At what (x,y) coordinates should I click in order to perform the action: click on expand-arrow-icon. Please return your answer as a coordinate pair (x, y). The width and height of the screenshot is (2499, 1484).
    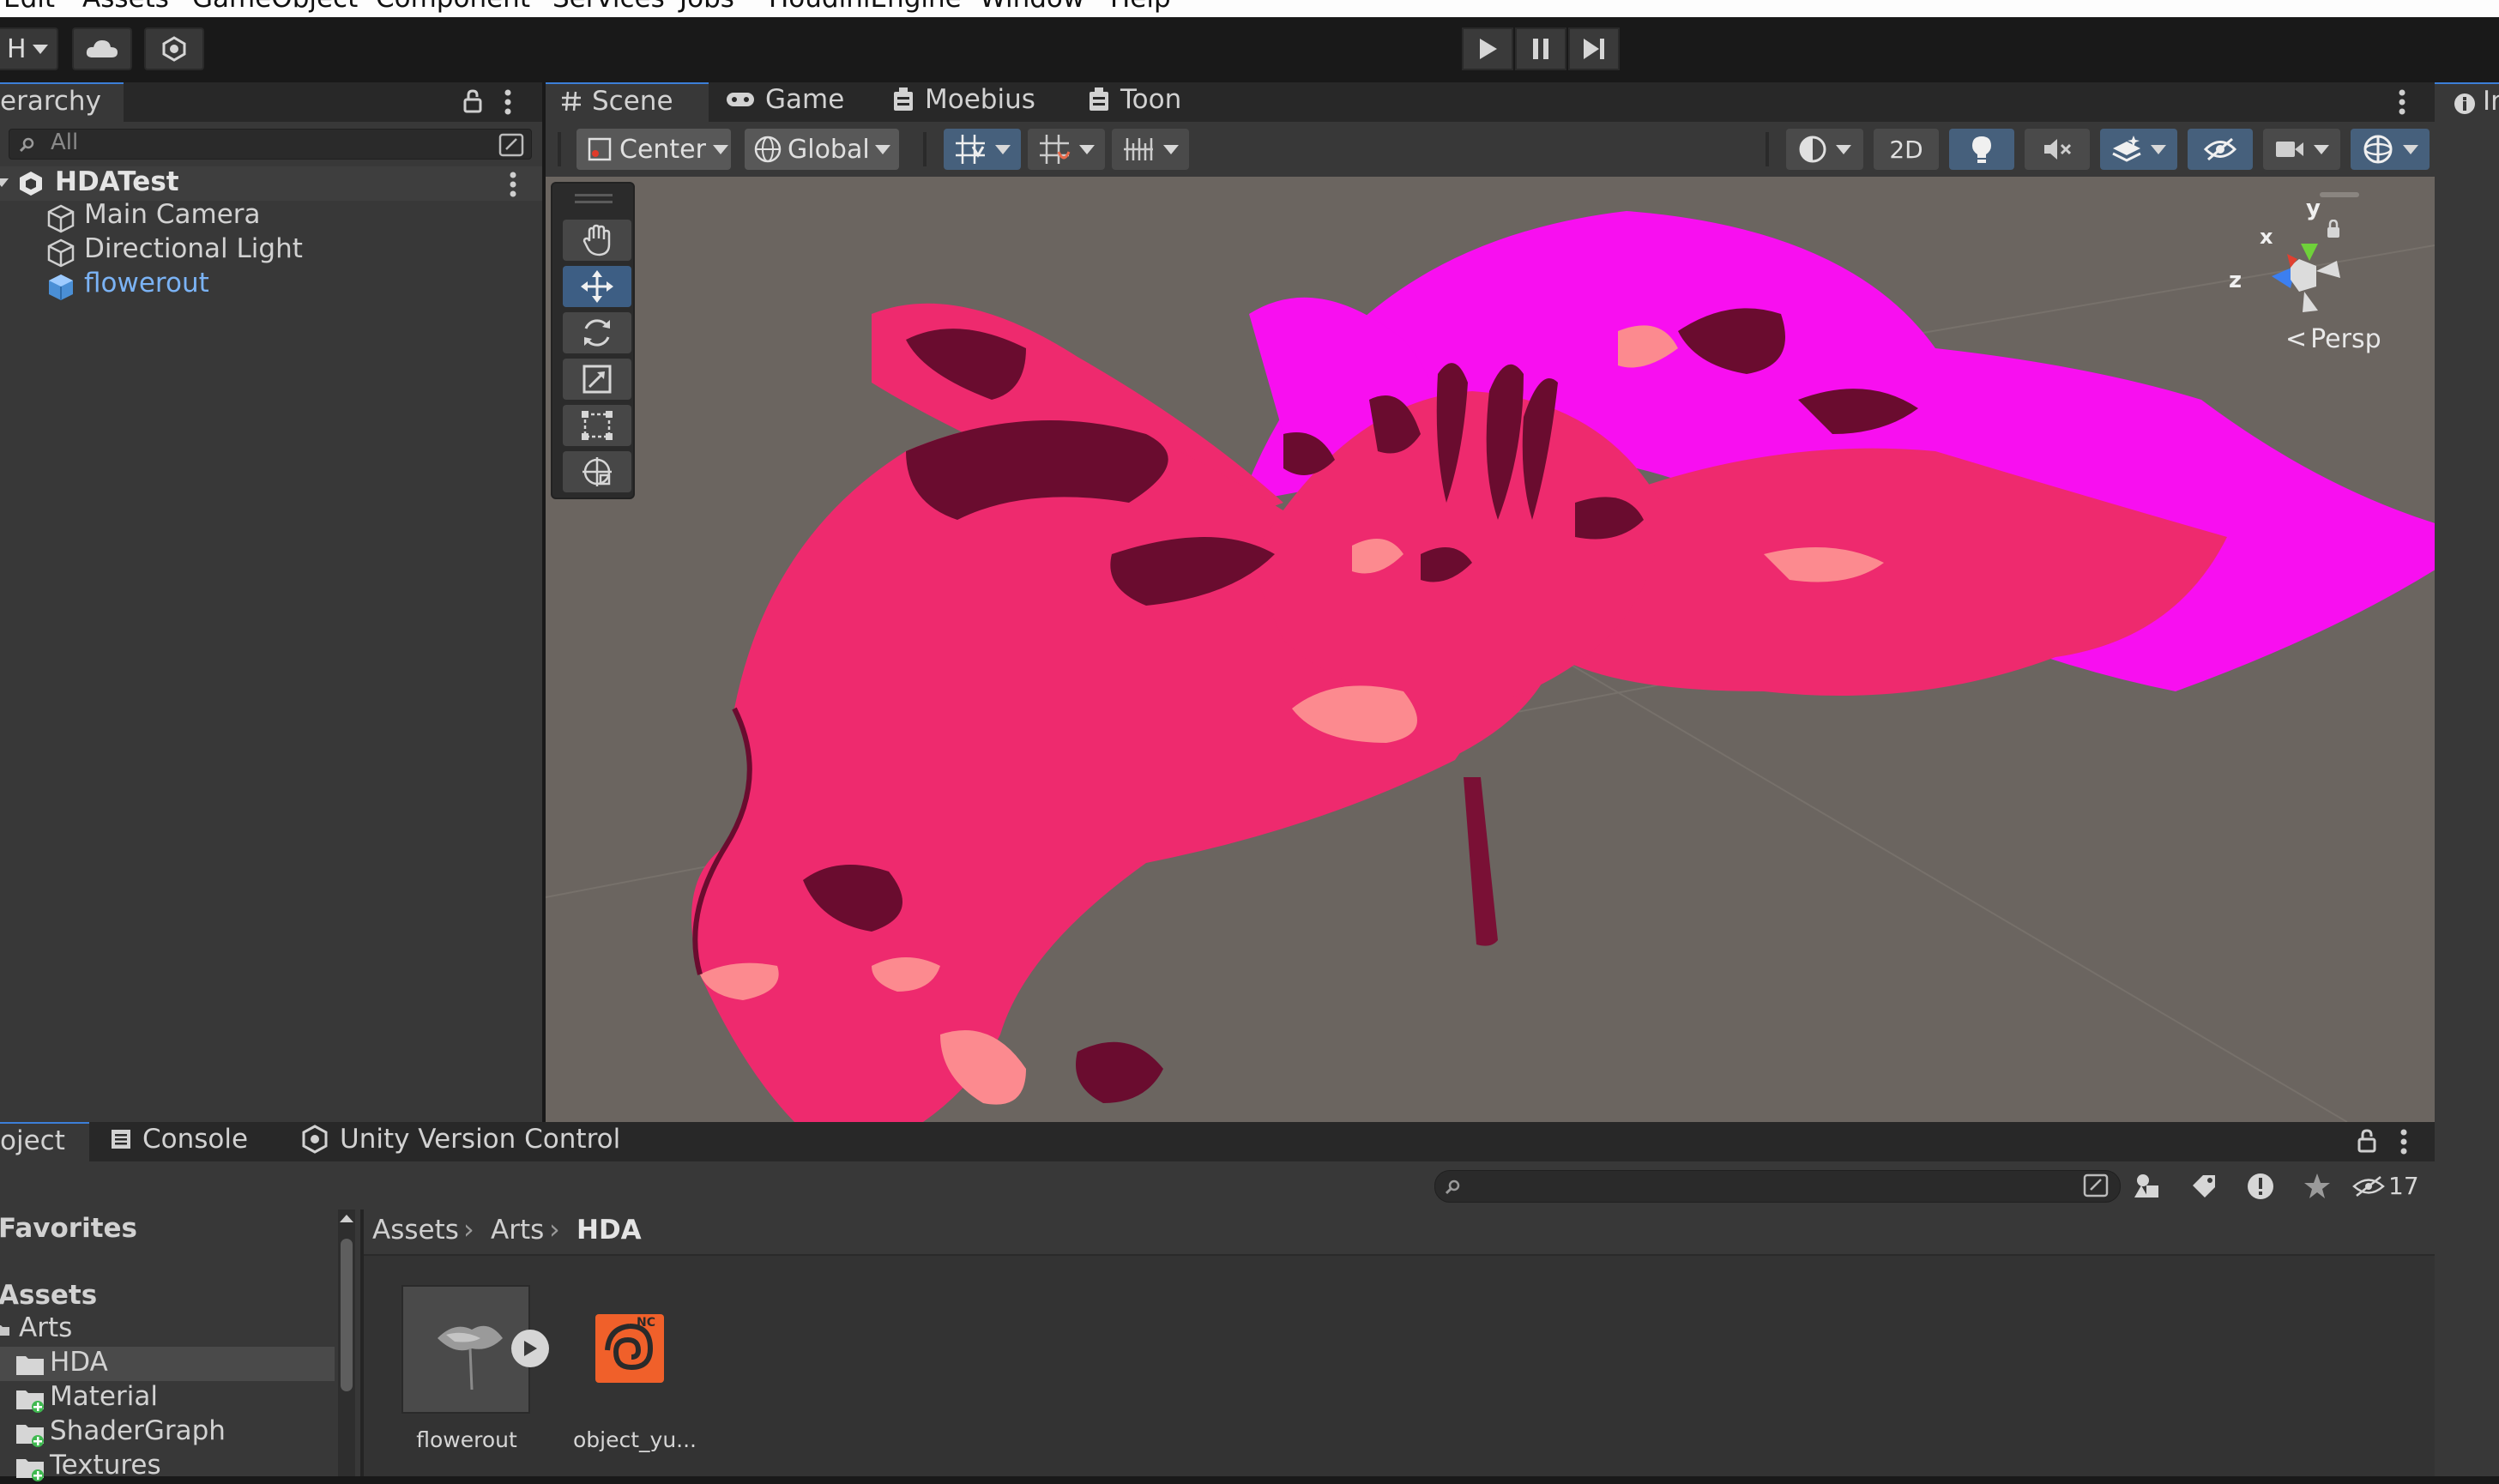
    Looking at the image, I should click on (4, 182).